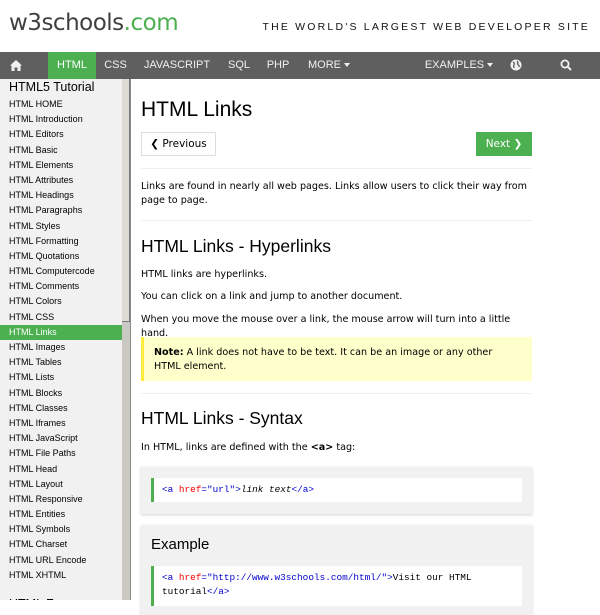  Describe the element at coordinates (197, 109) in the screenshot. I see `page-title: HTML Links` at that location.